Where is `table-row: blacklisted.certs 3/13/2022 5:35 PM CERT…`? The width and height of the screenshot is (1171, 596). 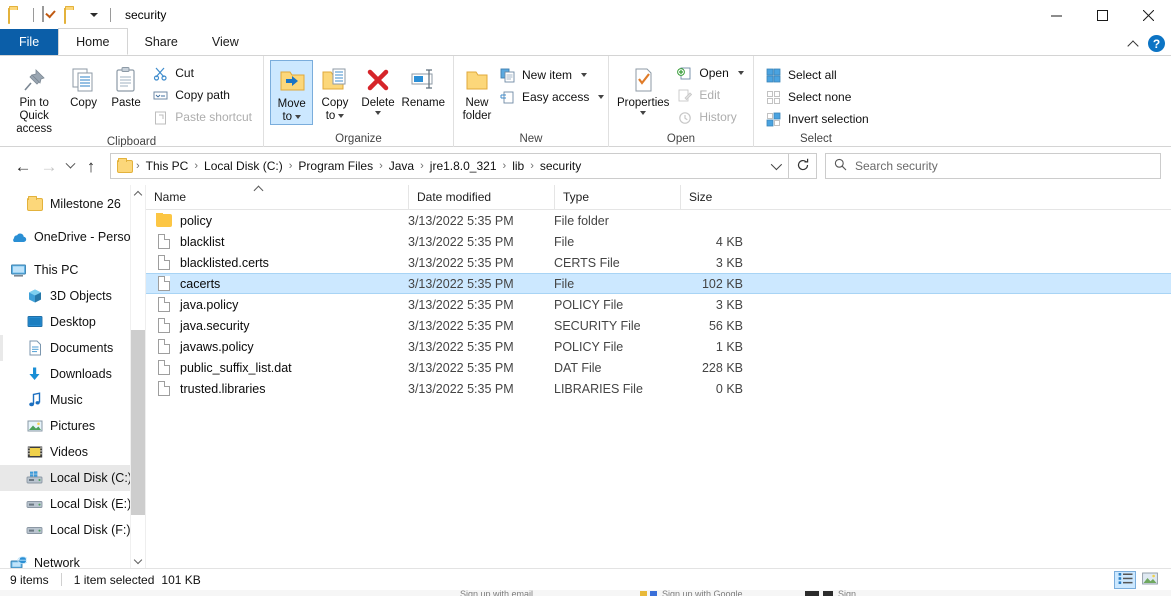
table-row: blacklisted.certs 3/13/2022 5:35 PM CERT… is located at coordinates (658, 262).